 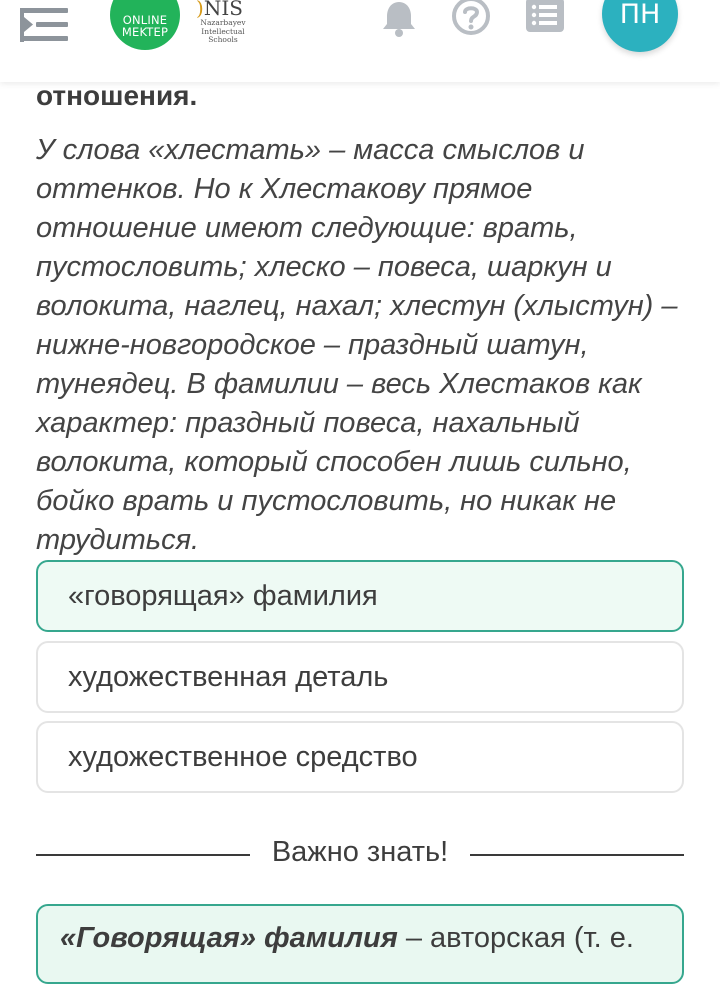 I want to click on answer-option-3: художественное средство, so click(x=360, y=757).